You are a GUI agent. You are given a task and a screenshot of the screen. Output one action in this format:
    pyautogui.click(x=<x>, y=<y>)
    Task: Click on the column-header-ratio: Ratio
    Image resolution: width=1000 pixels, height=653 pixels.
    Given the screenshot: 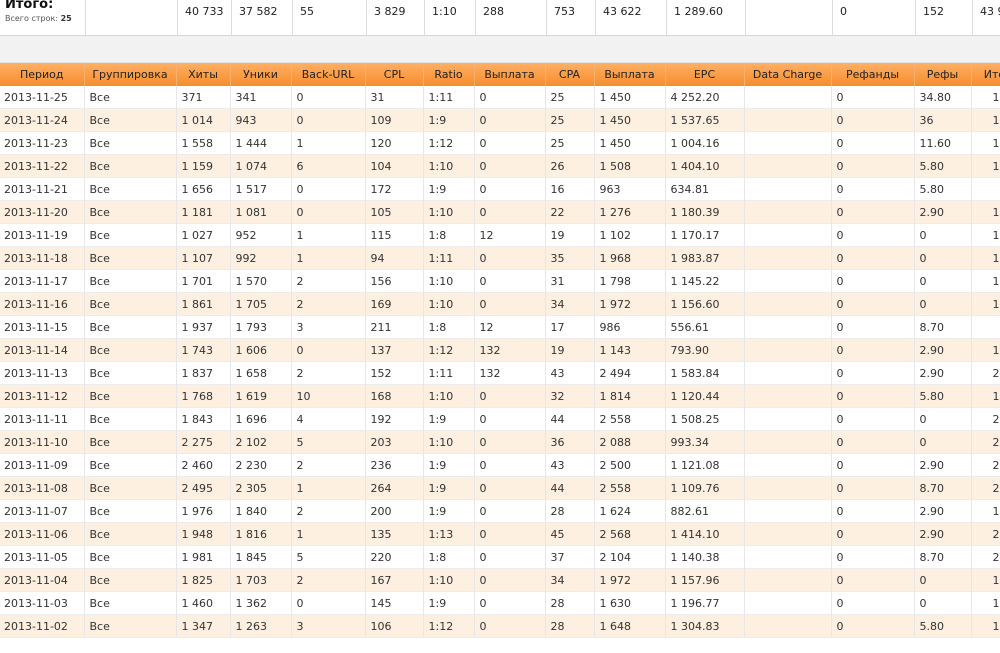 What is the action you would take?
    pyautogui.click(x=448, y=74)
    